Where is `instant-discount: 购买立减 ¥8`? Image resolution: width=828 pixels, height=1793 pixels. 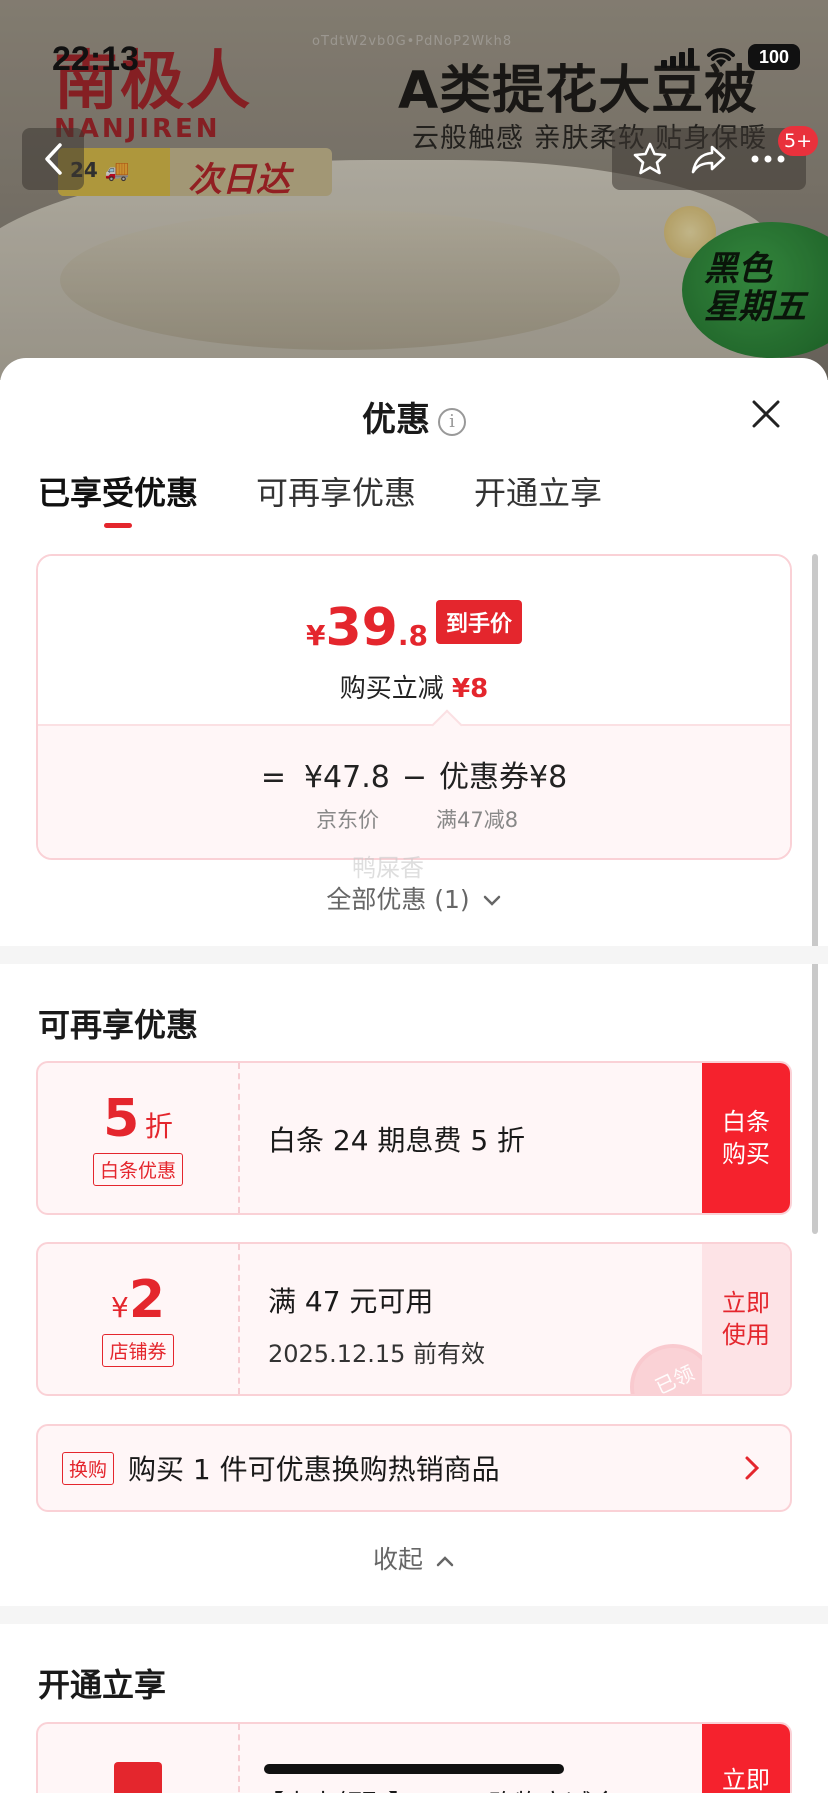 instant-discount: 购买立减 ¥8 is located at coordinates (414, 689).